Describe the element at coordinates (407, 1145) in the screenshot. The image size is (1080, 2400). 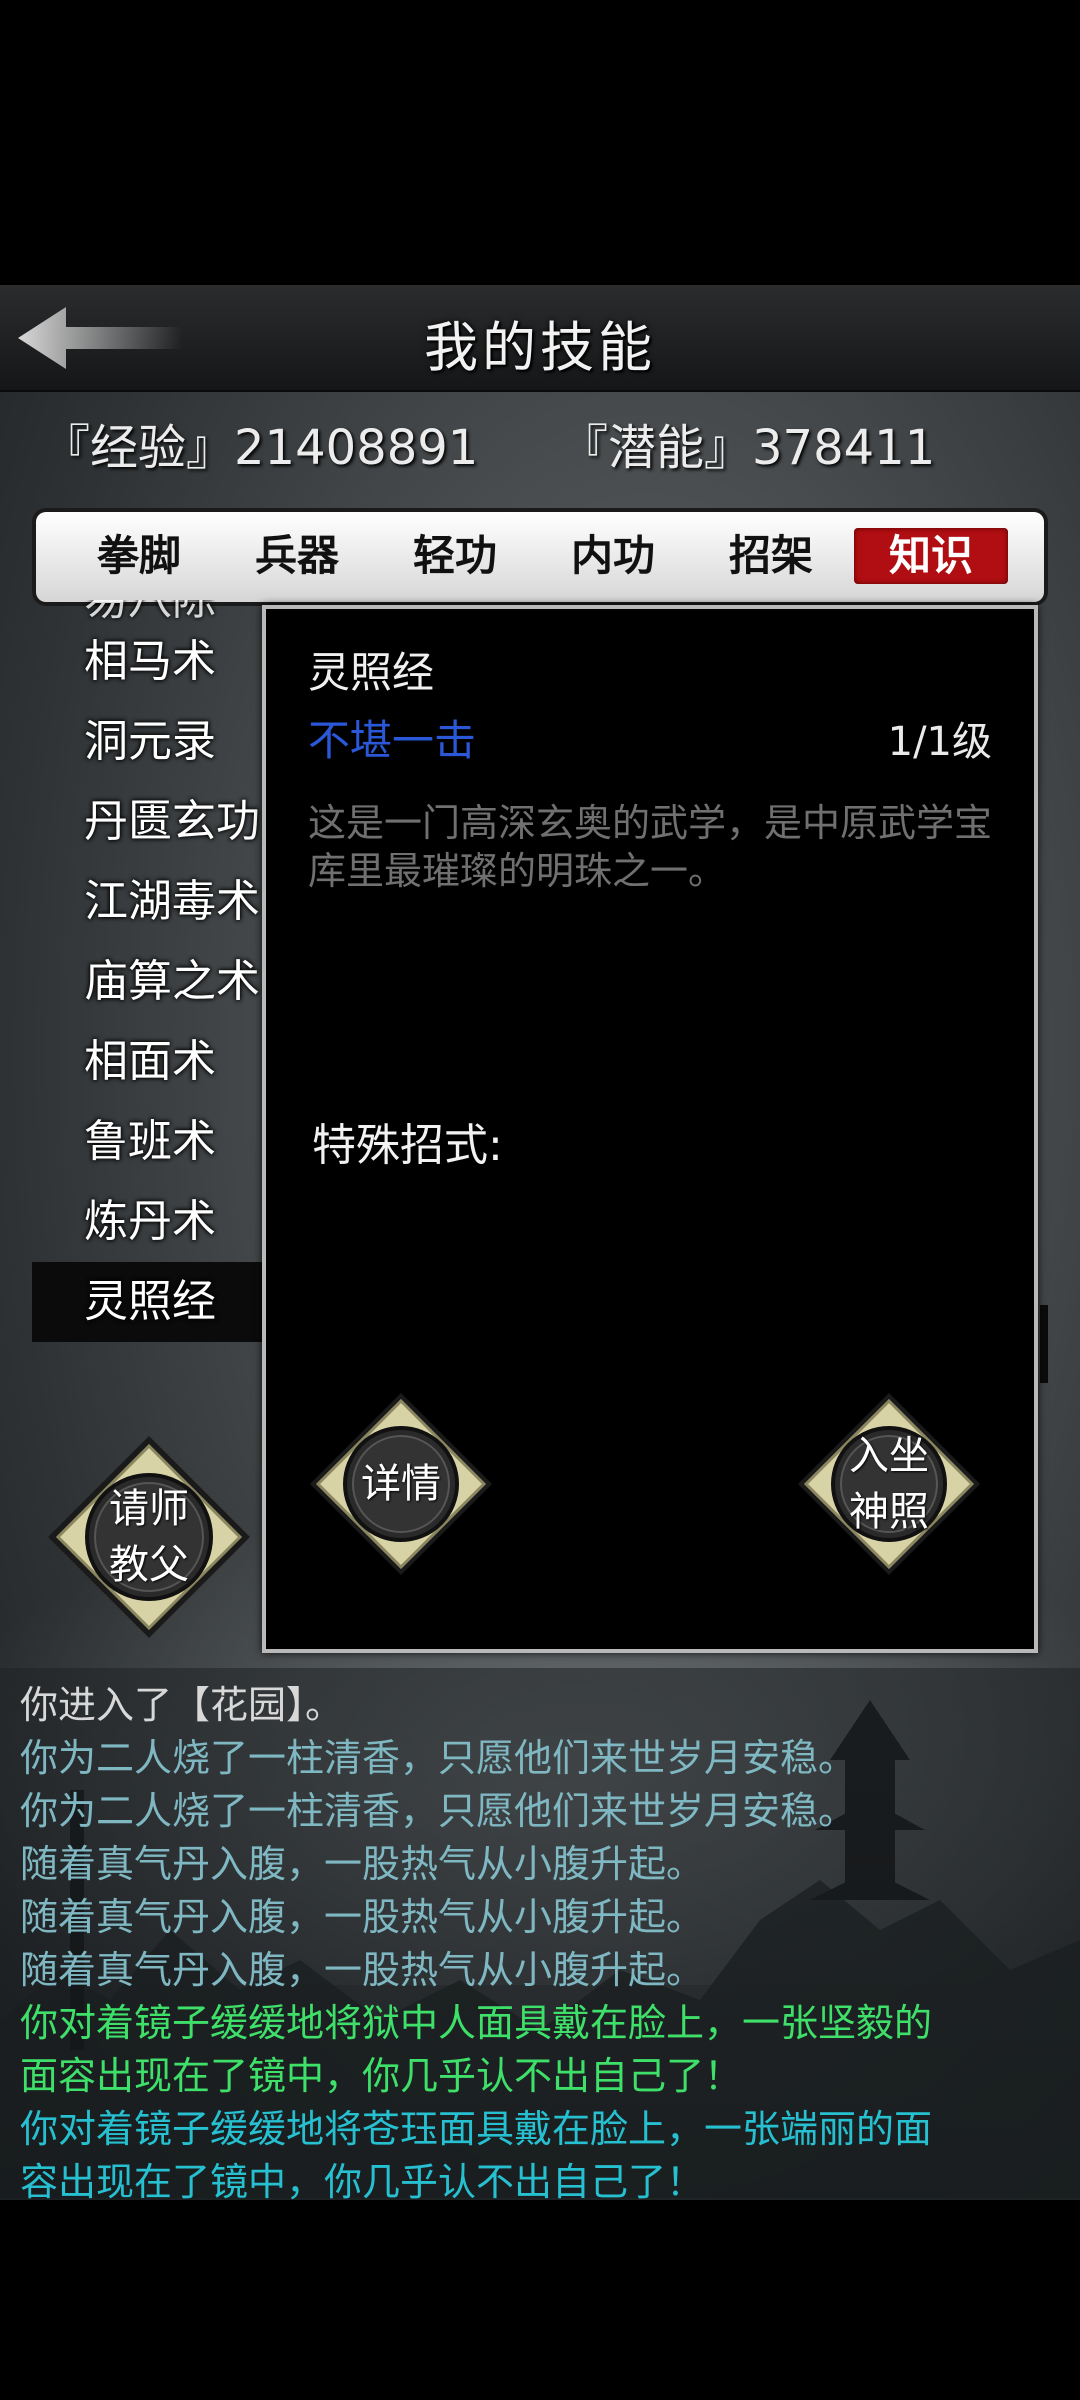
I see `special-moves-label: 特殊招式:` at that location.